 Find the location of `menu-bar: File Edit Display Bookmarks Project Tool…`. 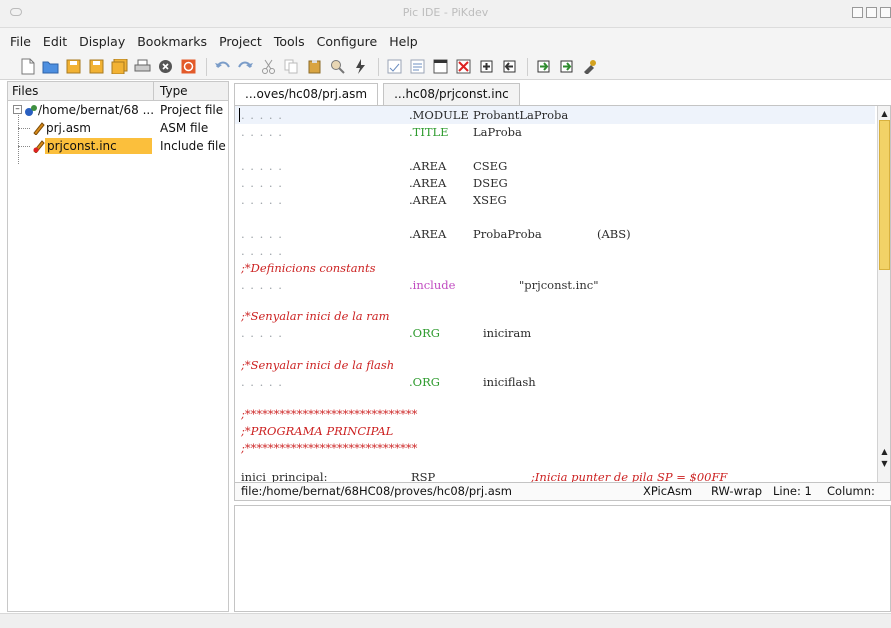

menu-bar: File Edit Display Bookmarks Project Tool… is located at coordinates (445, 41).